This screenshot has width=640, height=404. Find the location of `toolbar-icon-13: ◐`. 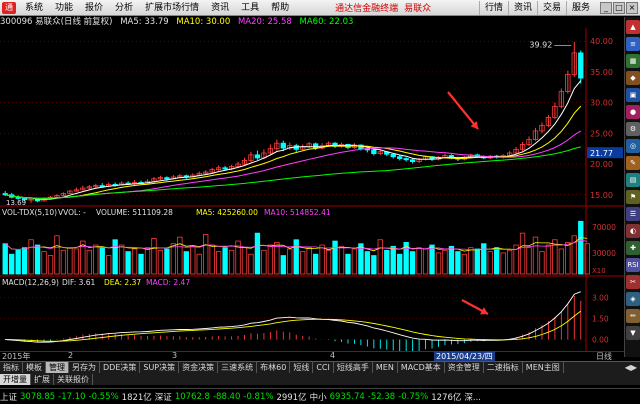

toolbar-icon-13: ◐ is located at coordinates (633, 231).